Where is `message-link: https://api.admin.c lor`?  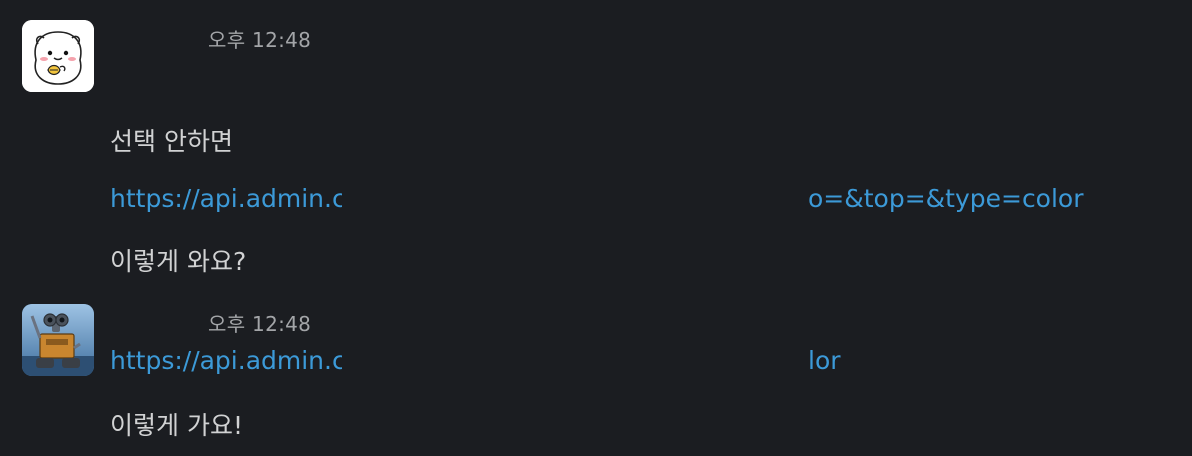 message-link: https://api.admin.c lor is located at coordinates (610, 364).